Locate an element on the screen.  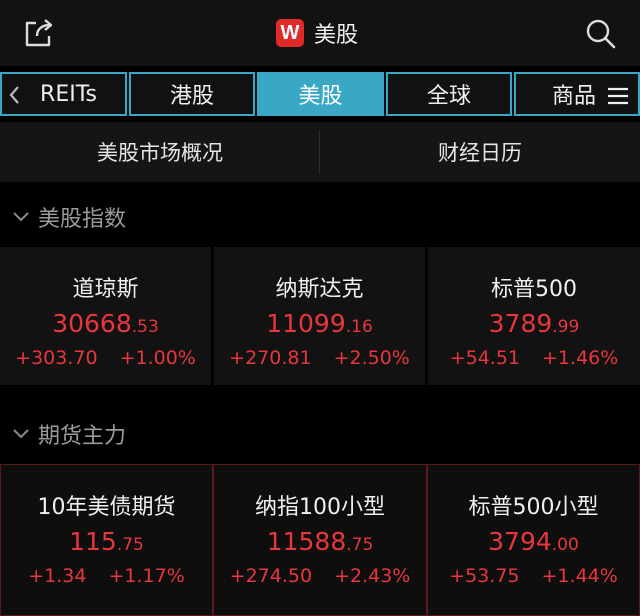
futures-price: 115.75 is located at coordinates (106, 541).